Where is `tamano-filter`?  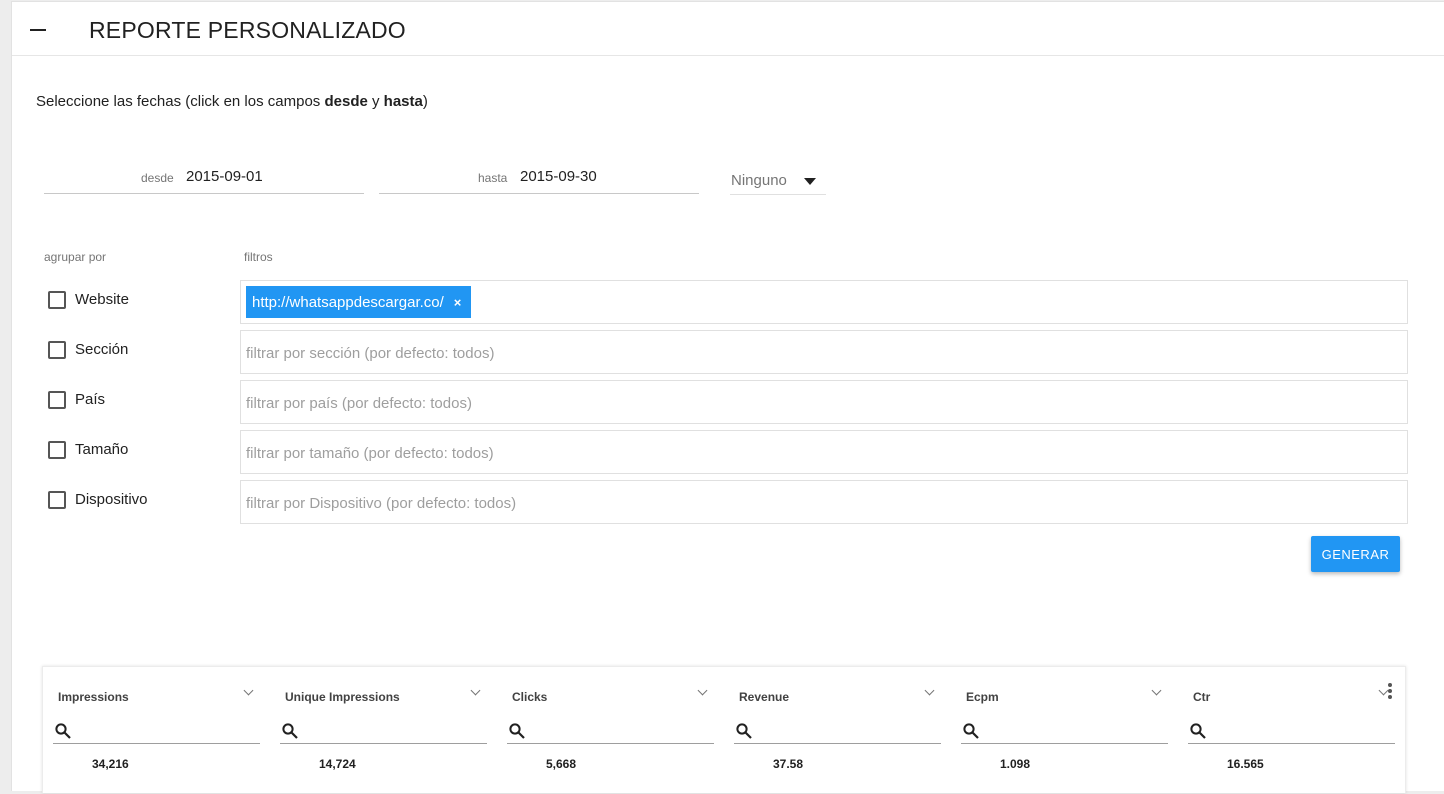 tamano-filter is located at coordinates (824, 452).